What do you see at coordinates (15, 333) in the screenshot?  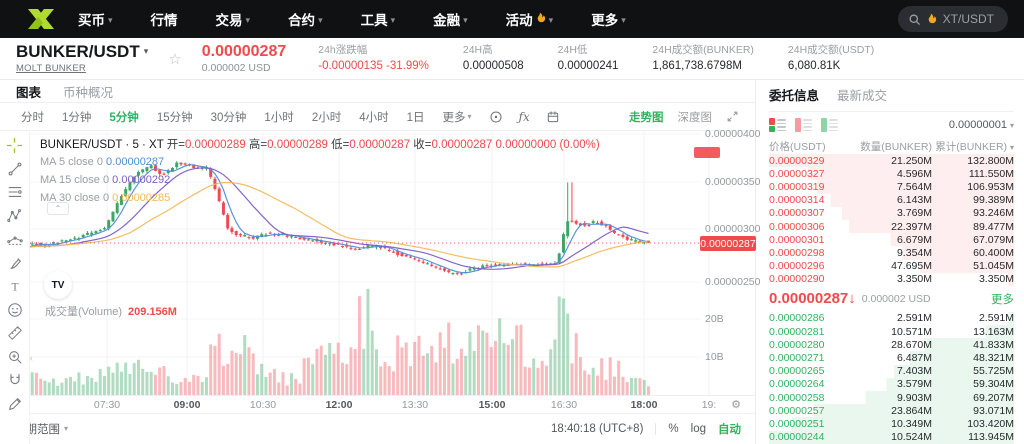 I see `ruler-icon` at bounding box center [15, 333].